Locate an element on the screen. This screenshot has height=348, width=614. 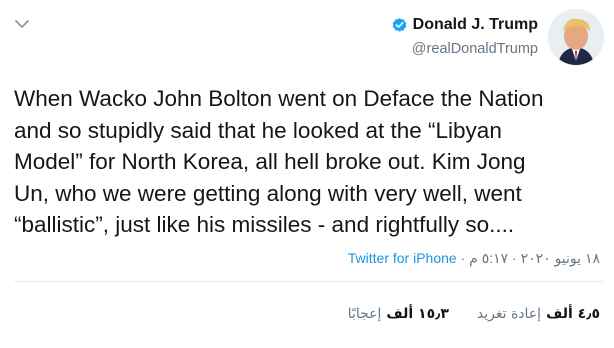
tweet-date: ١٨ يونيو ٢٠٢٠ is located at coordinates (560, 258).